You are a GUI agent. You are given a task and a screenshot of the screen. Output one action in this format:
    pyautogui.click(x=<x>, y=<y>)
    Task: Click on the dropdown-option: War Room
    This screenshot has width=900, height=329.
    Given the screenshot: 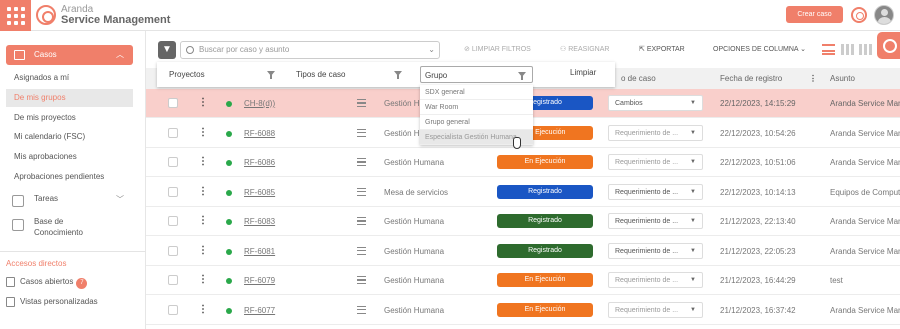 What is the action you would take?
    pyautogui.click(x=476, y=107)
    